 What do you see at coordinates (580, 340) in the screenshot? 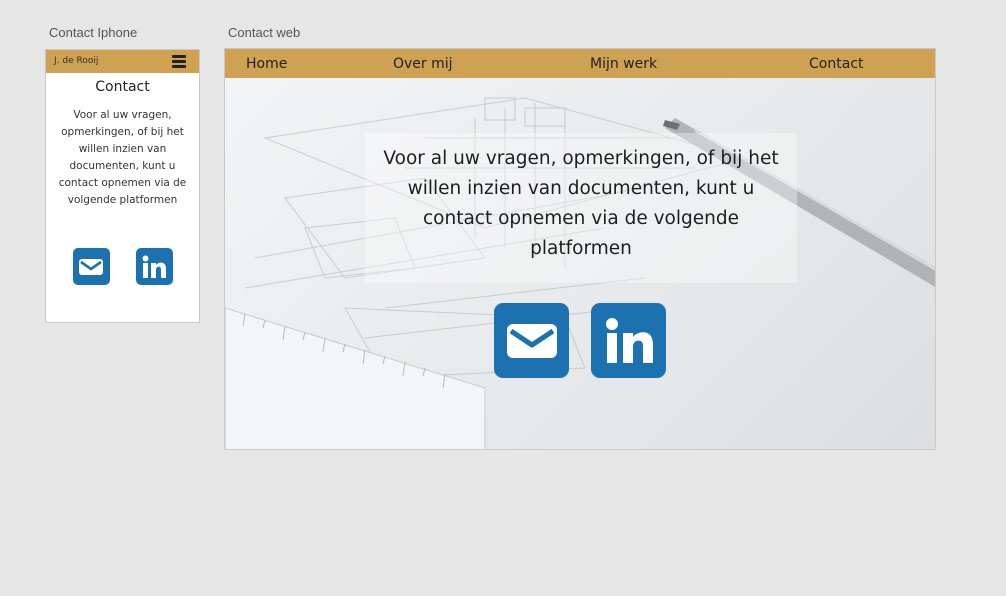
I see `web-contact-icons` at bounding box center [580, 340].